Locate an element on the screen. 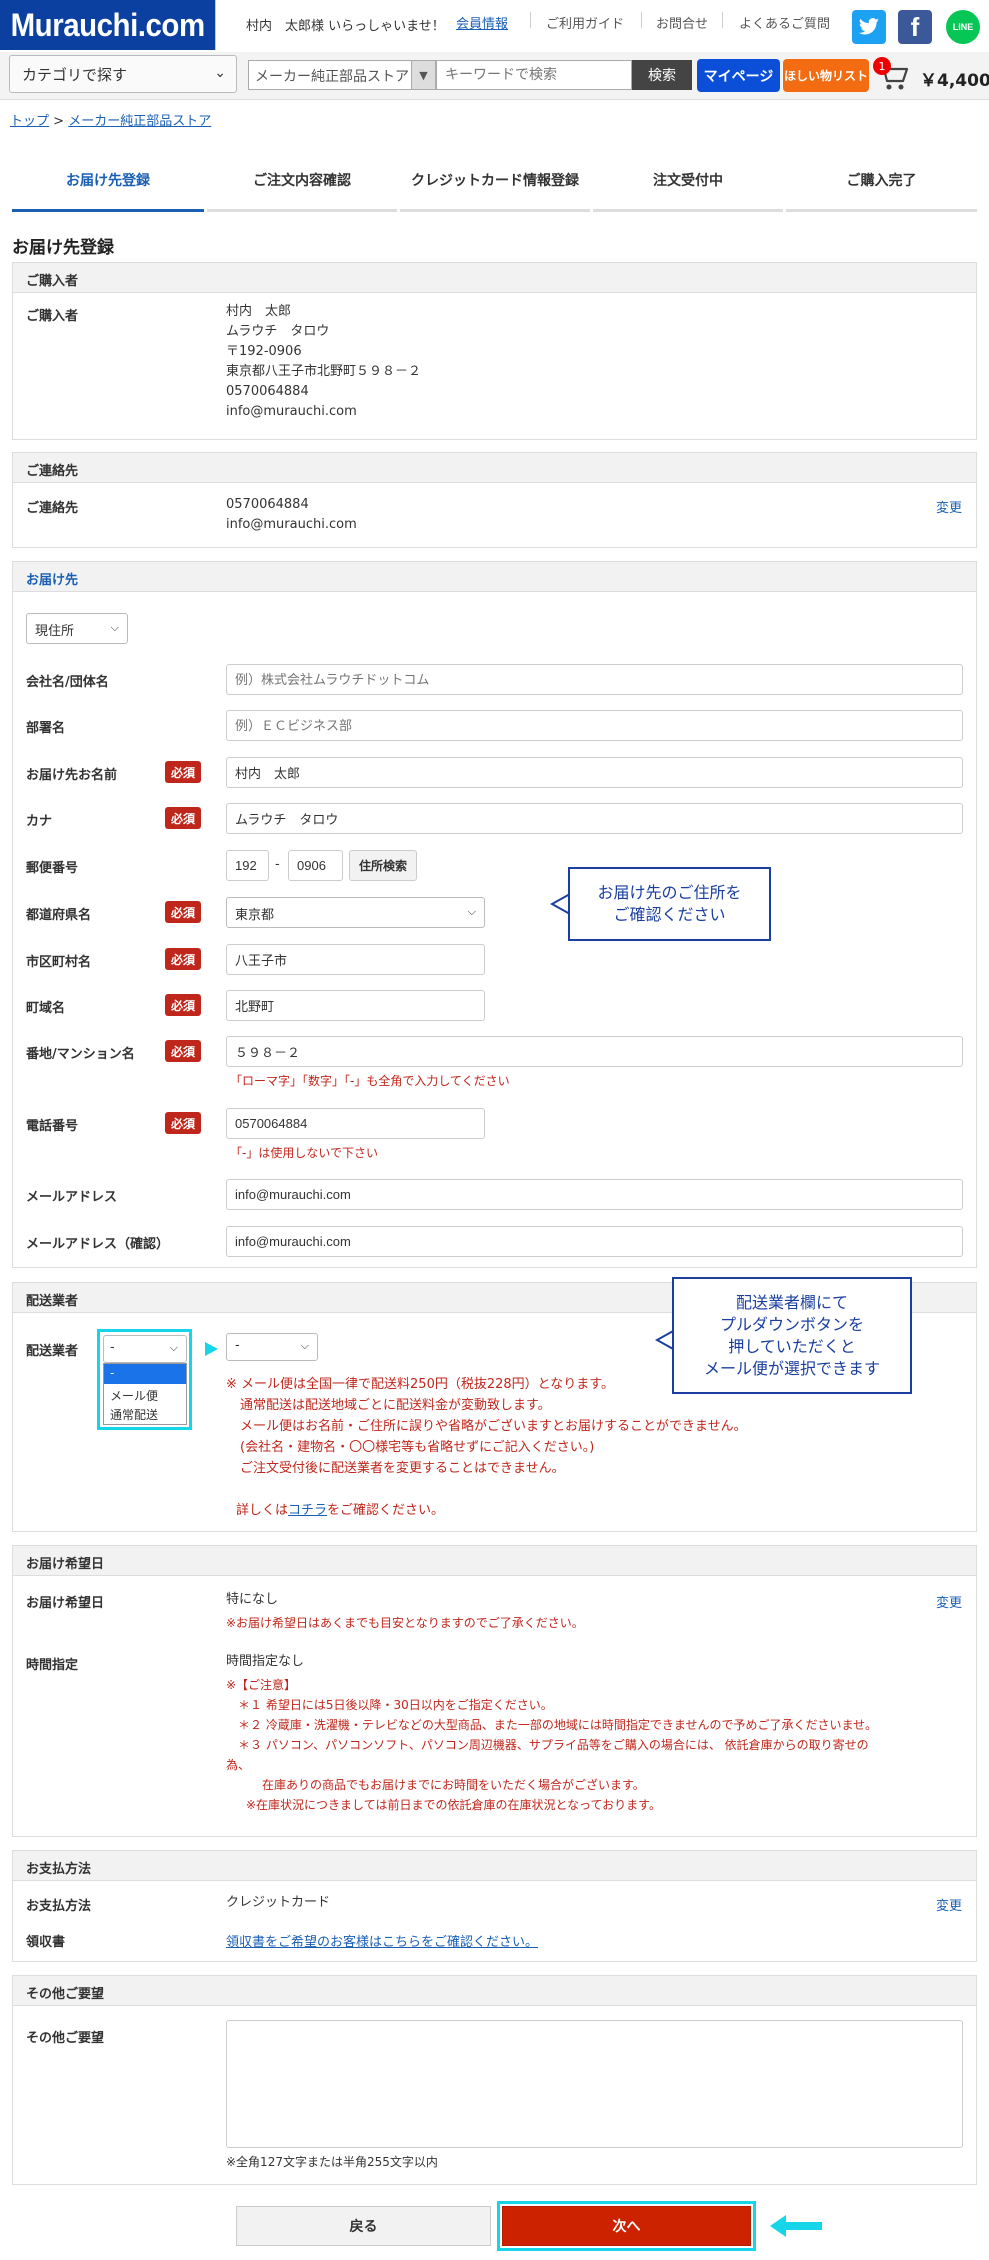 This screenshot has width=989, height=2260. street-input is located at coordinates (594, 1051).